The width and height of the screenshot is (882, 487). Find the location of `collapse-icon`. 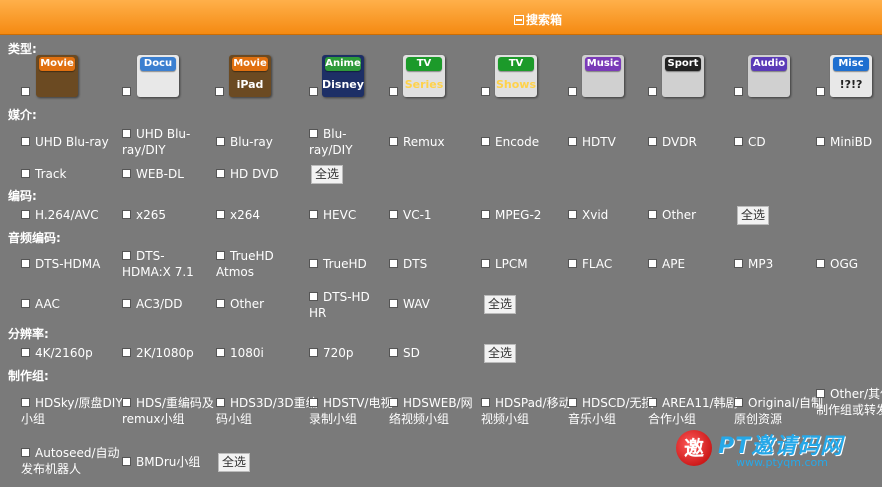

collapse-icon is located at coordinates (519, 20).